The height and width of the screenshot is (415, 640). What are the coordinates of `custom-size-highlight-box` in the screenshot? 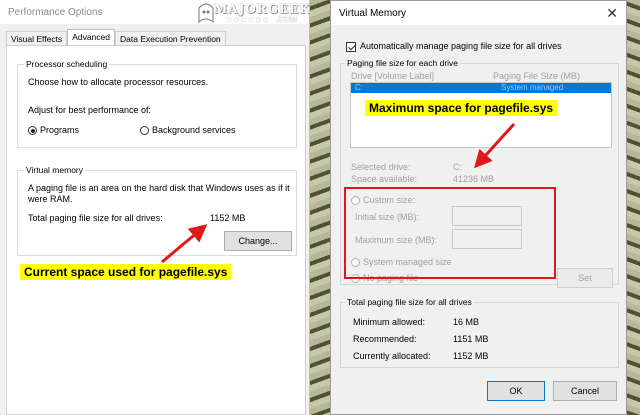 It's located at (450, 233).